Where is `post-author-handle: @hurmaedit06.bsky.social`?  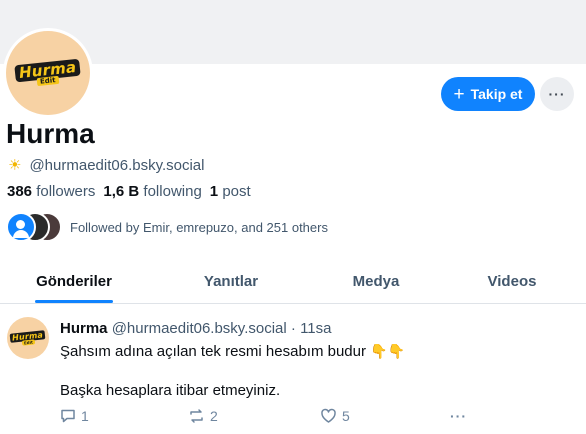
post-author-handle: @hurmaedit06.bsky.social is located at coordinates (199, 328).